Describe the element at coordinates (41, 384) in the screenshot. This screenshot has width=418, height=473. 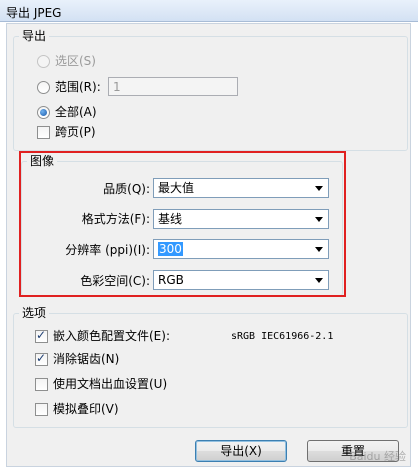
I see `use-bleed-checkbox` at that location.